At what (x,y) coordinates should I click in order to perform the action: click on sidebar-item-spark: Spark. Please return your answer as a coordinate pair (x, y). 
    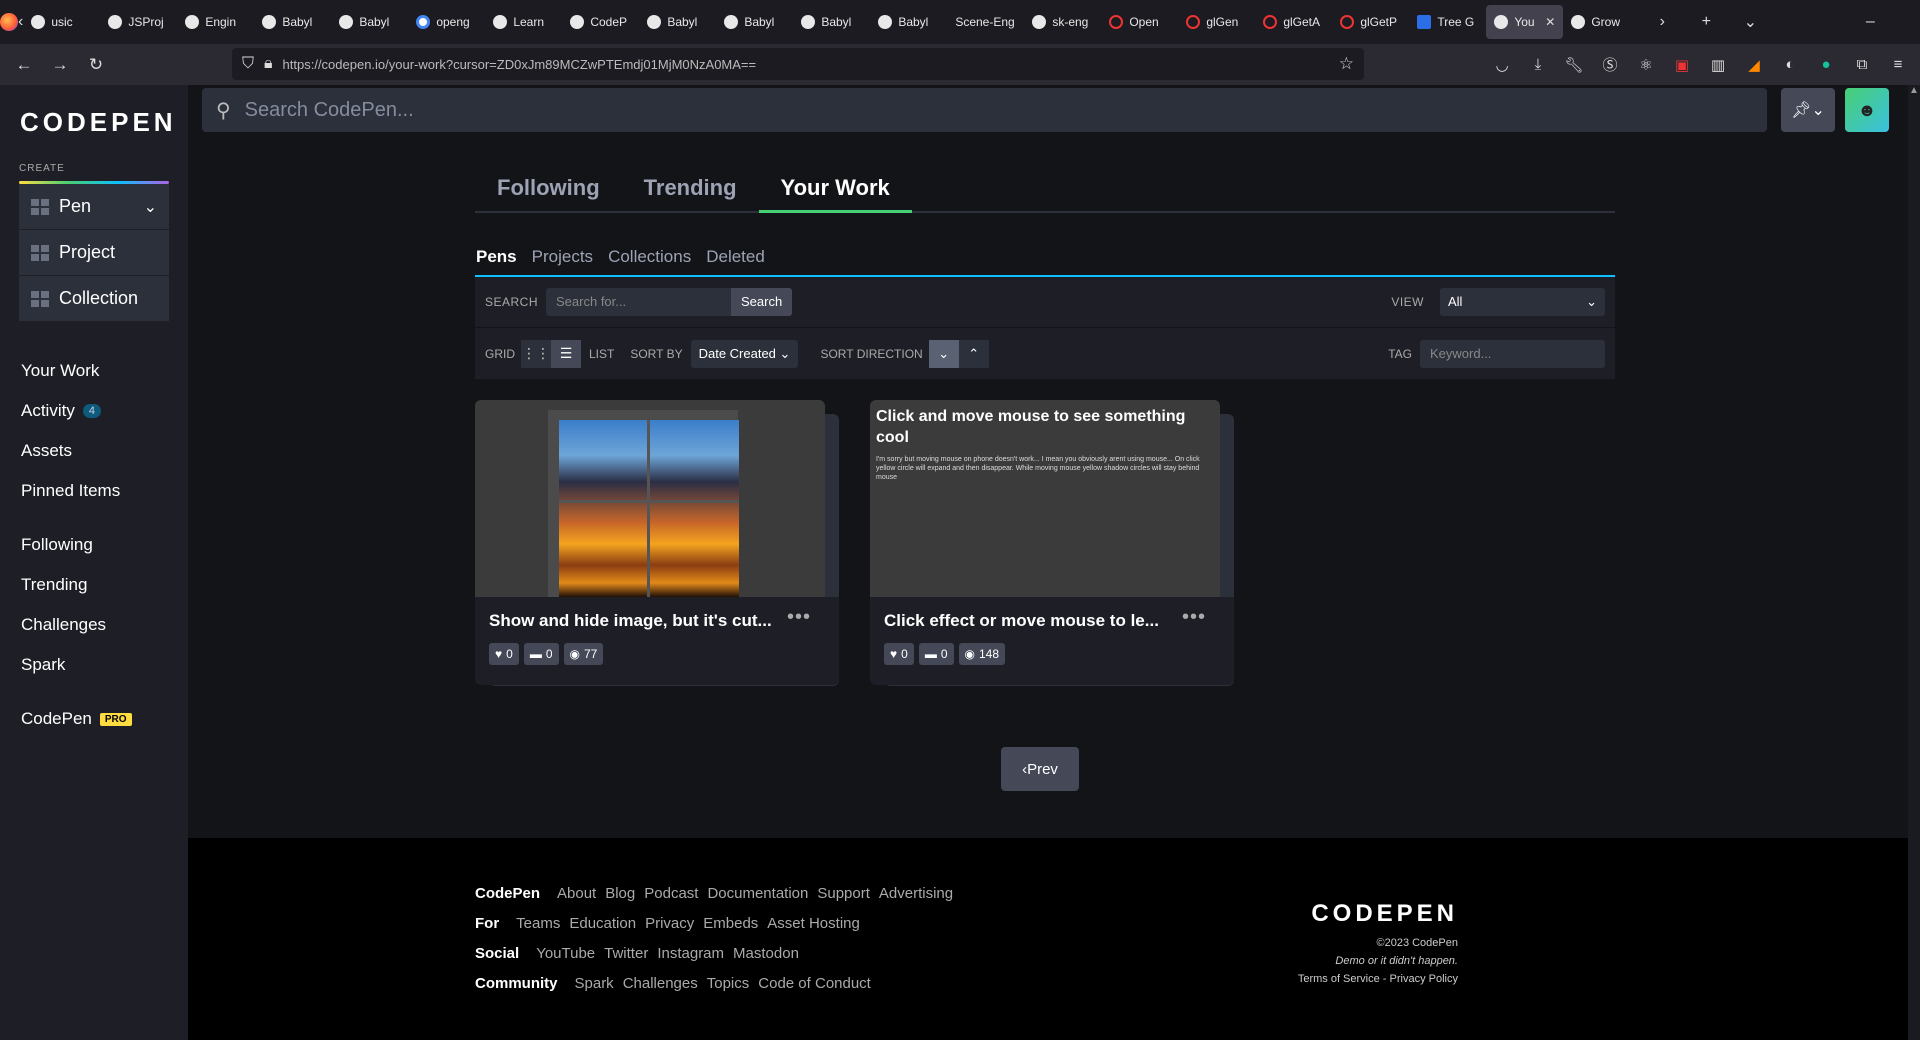
    Looking at the image, I should click on (76, 665).